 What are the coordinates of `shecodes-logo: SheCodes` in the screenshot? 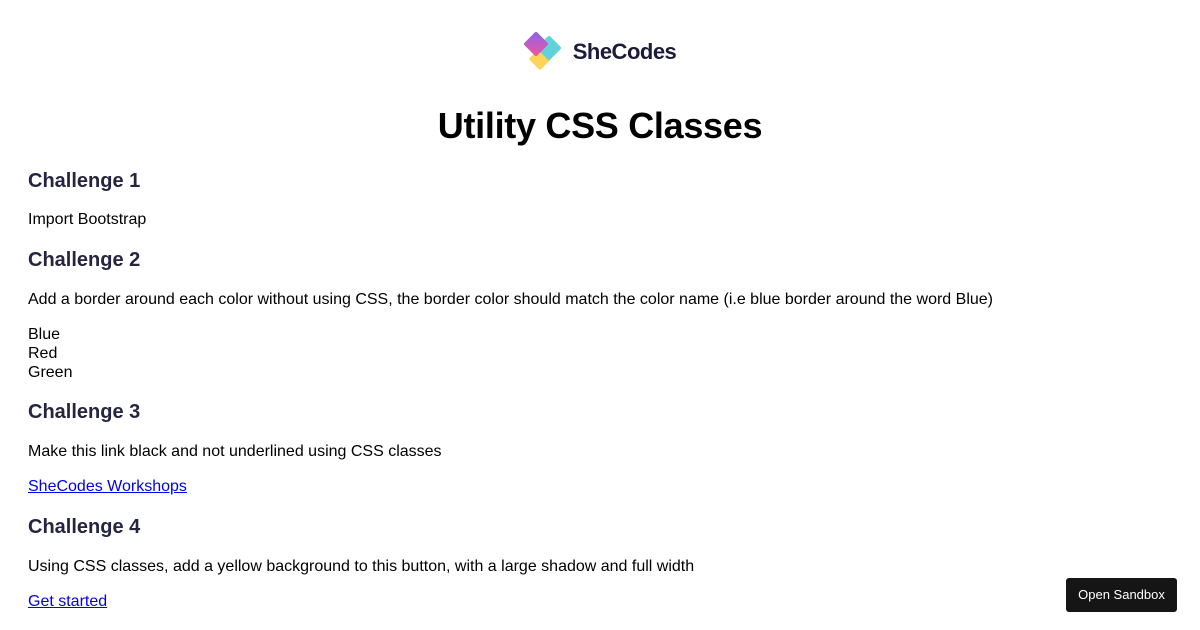 It's located at (600, 51).